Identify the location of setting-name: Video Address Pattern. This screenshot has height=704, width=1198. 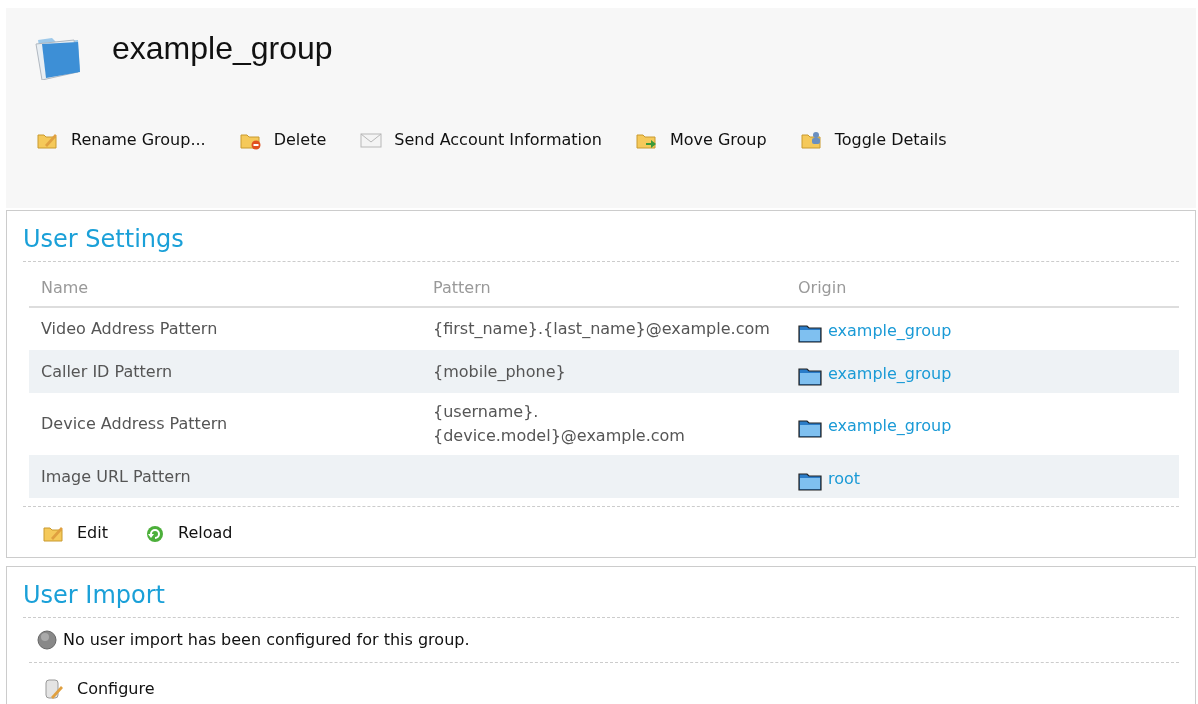
(129, 328).